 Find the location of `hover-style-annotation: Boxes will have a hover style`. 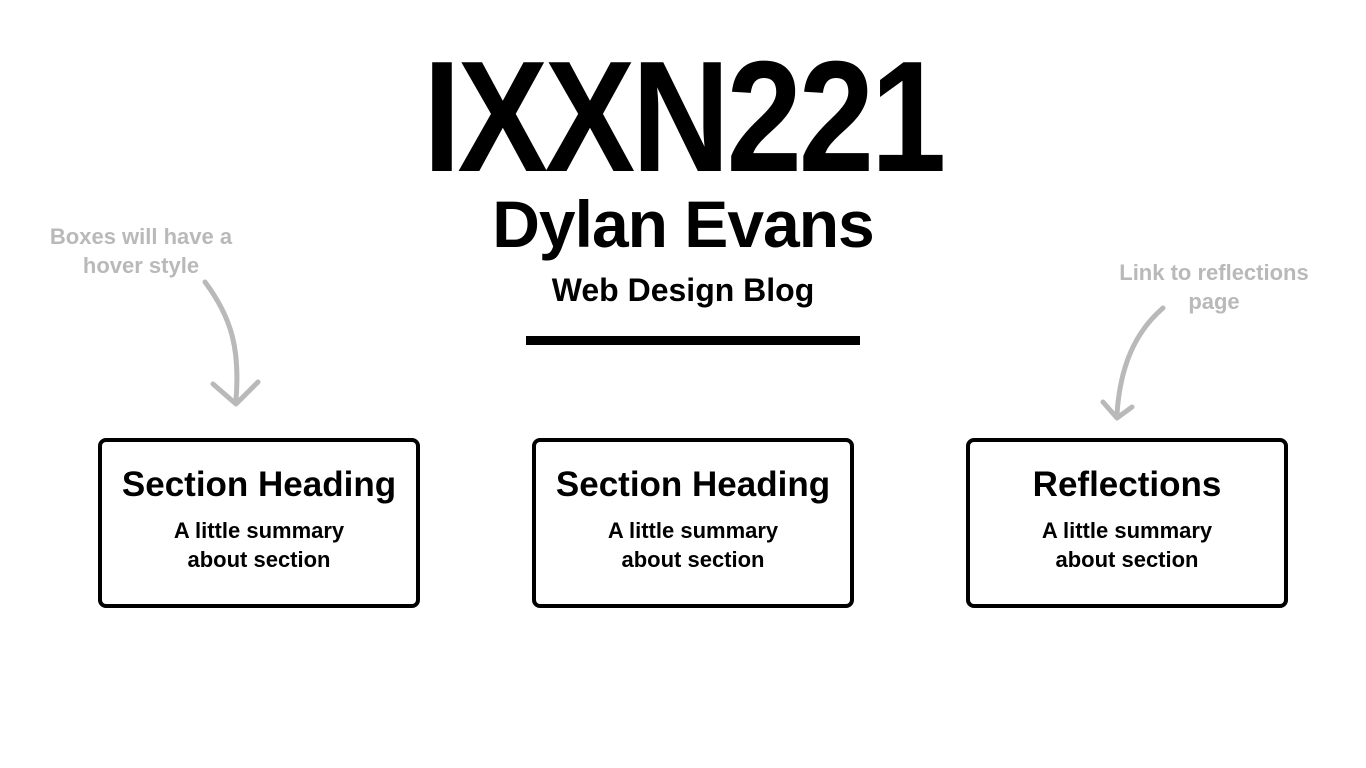

hover-style-annotation: Boxes will have a hover style is located at coordinates (141, 251).